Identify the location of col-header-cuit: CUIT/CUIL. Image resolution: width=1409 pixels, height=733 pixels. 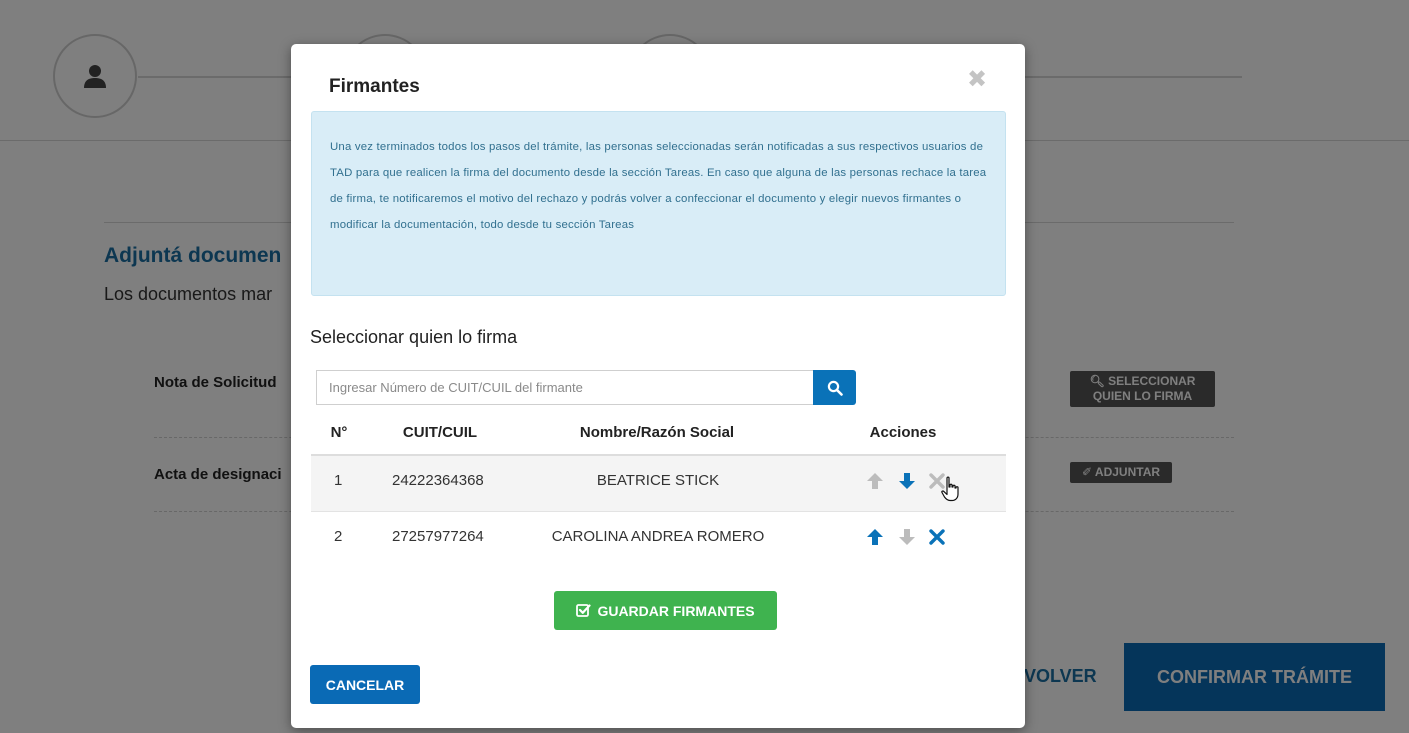
(440, 432).